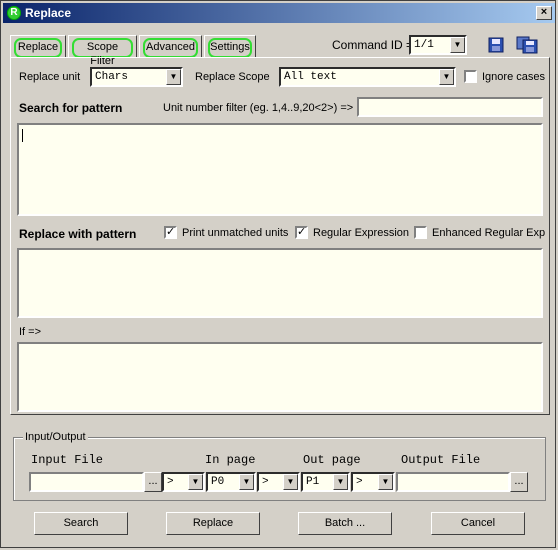  Describe the element at coordinates (218, 482) in the screenshot. I see `in-page-value: P0` at that location.